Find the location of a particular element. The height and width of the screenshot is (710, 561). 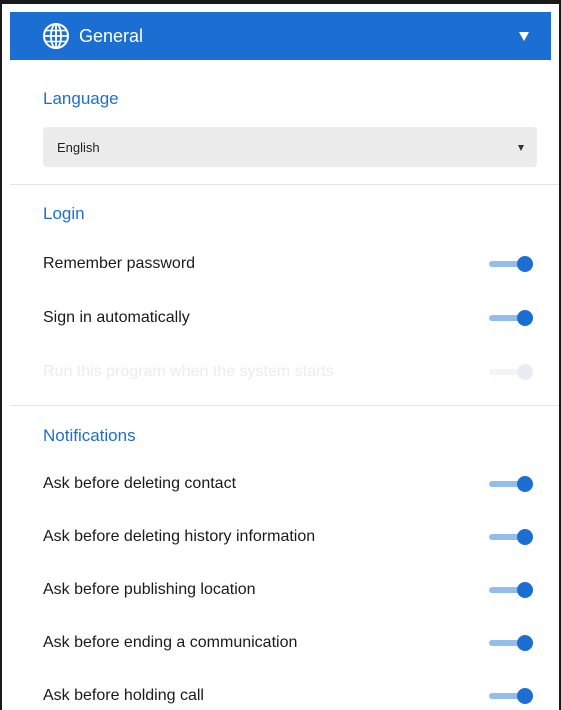

setting-row: Sign in automatically is located at coordinates (288, 318).